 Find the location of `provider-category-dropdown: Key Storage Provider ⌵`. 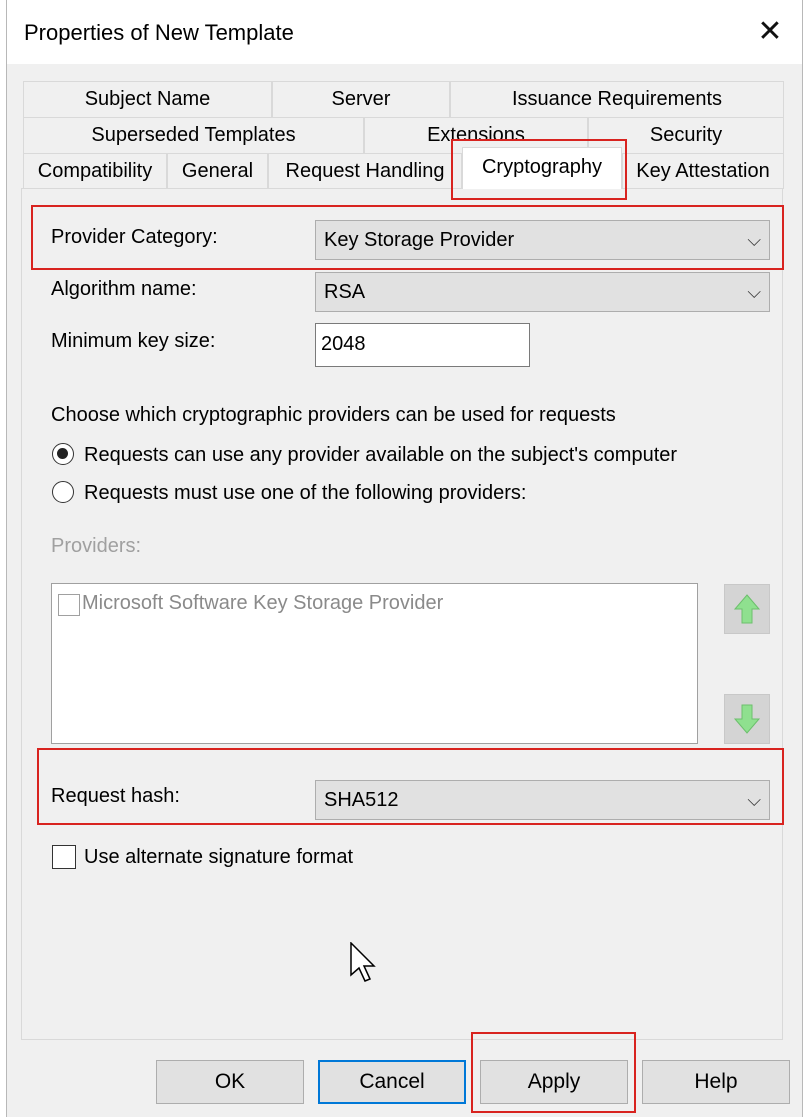

provider-category-dropdown: Key Storage Provider ⌵ is located at coordinates (542, 240).